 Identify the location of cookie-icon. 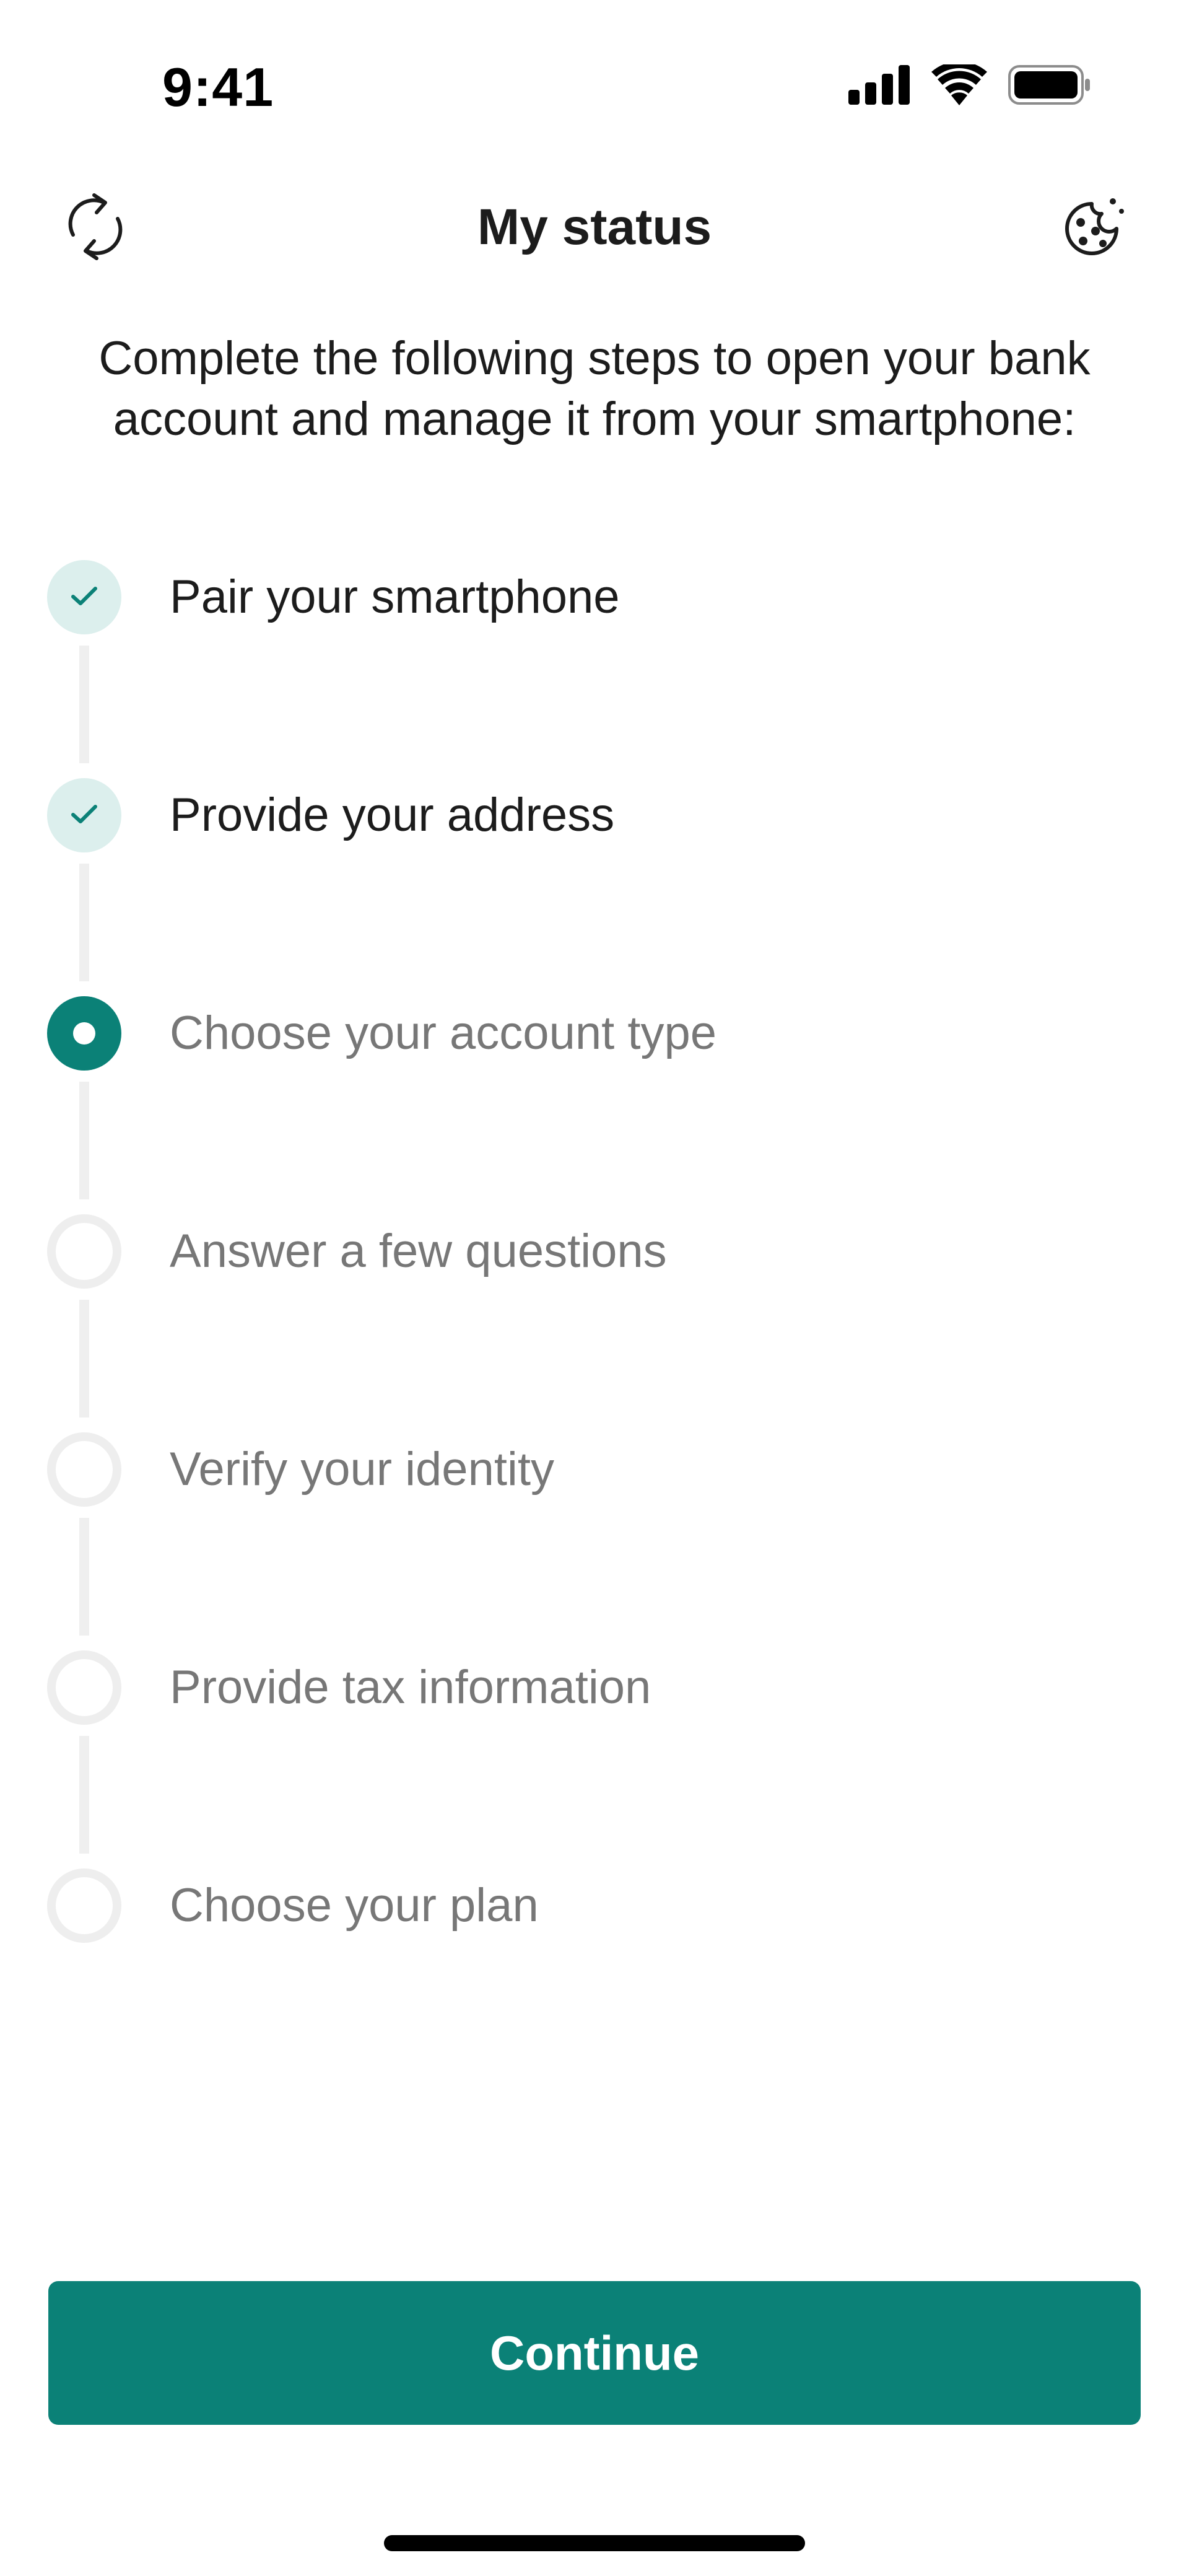
(1094, 228).